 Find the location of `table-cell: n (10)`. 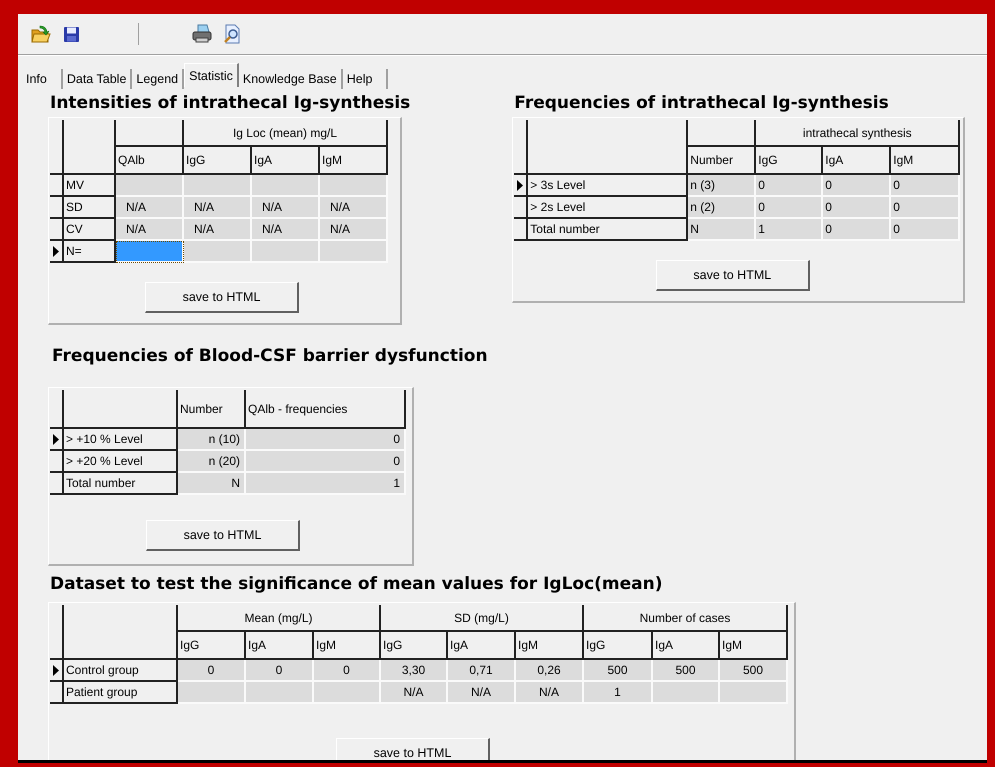

table-cell: n (10) is located at coordinates (212, 440).